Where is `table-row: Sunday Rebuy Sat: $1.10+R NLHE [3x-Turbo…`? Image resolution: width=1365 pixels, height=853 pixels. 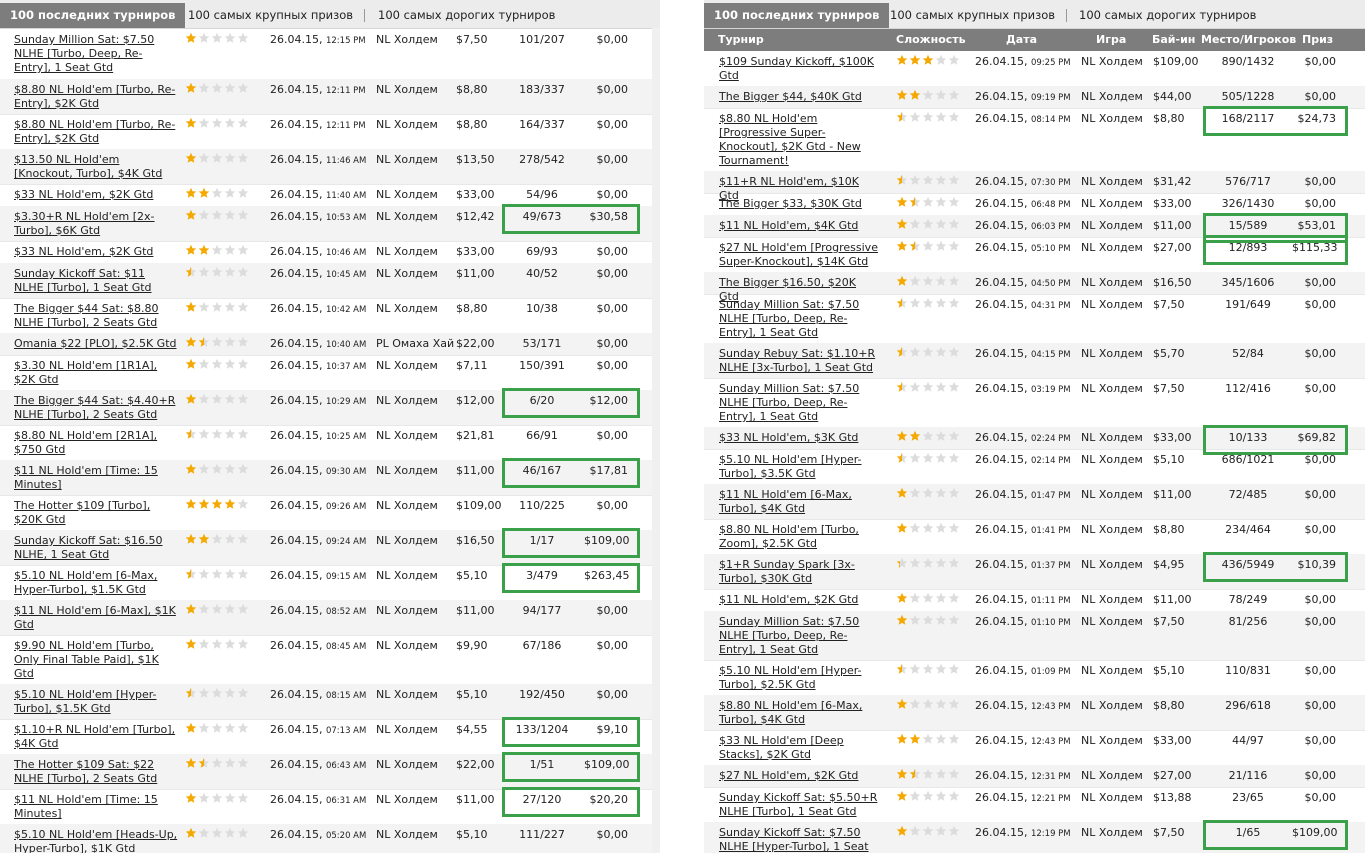
table-row: Sunday Rebuy Sat: $1.10+R NLHE [3x-Turbo… is located at coordinates (1034, 361).